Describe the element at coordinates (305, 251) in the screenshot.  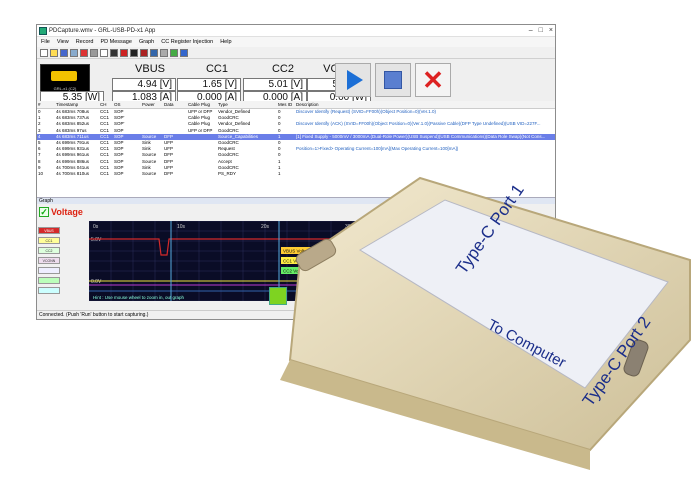
I see `value-tag-label: VBUS Voltage=4.942V` at that location.